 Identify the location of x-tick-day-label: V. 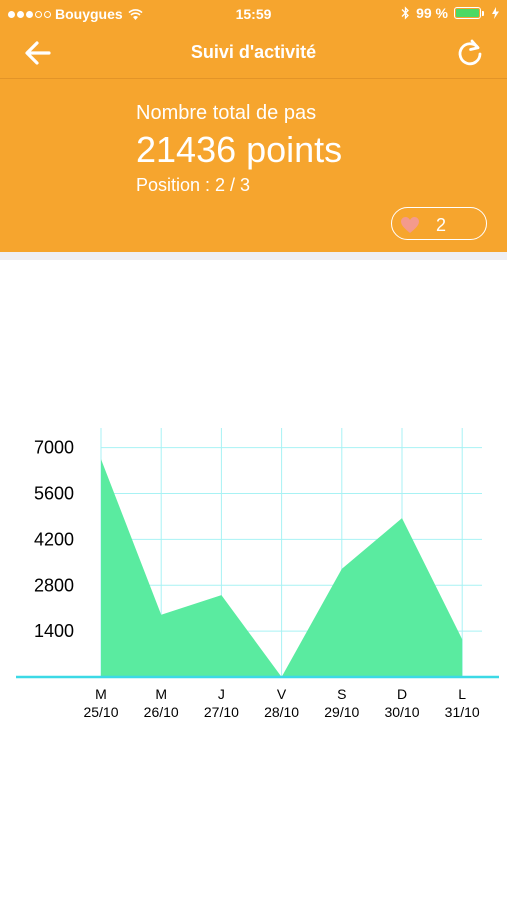
(282, 694).